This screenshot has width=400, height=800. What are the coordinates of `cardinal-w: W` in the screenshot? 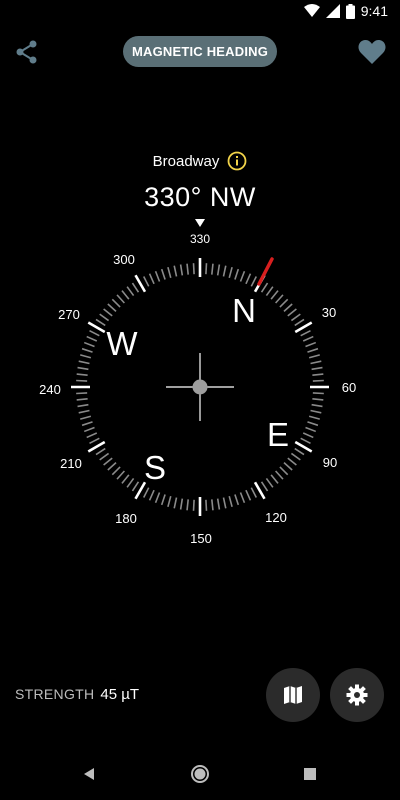 It's located at (122, 343).